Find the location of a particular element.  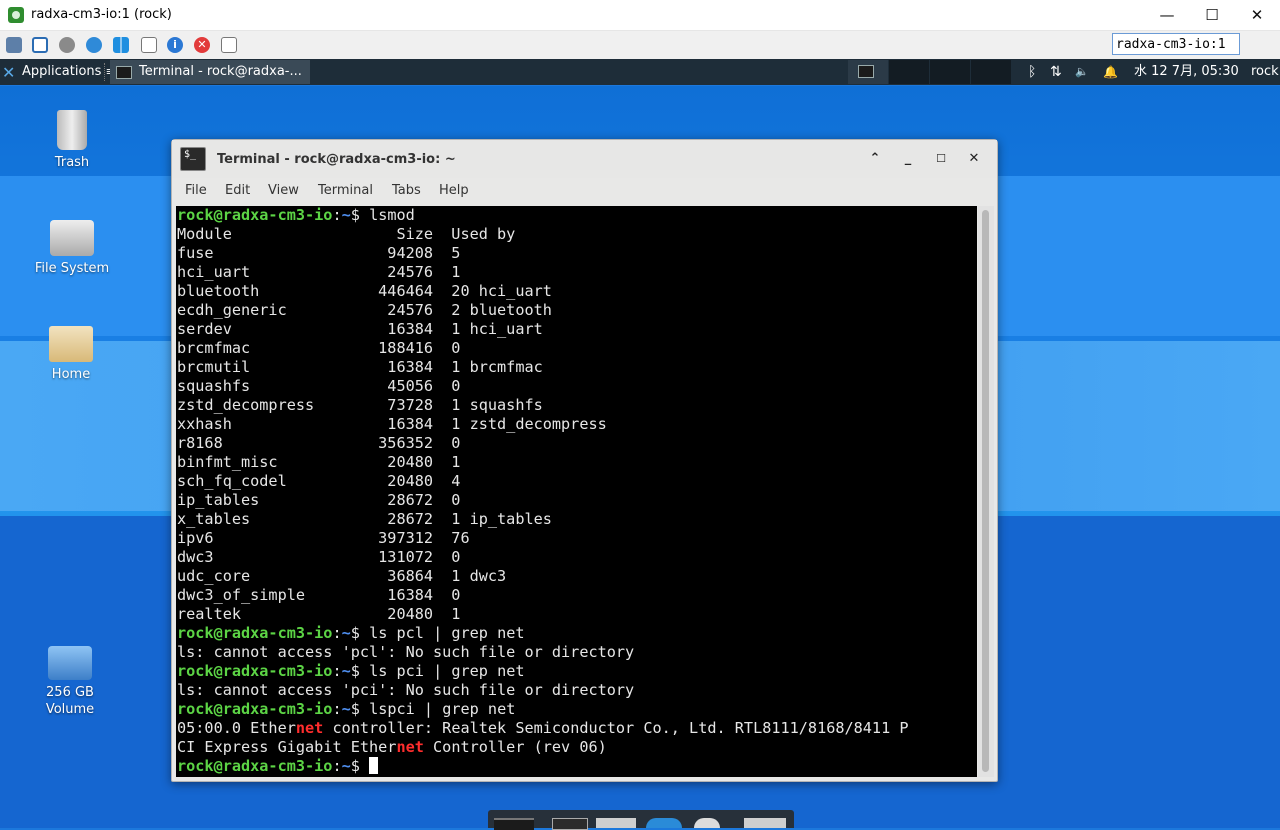

lsmod-row: udc_core 36864 1 dwc3 is located at coordinates (342, 576).